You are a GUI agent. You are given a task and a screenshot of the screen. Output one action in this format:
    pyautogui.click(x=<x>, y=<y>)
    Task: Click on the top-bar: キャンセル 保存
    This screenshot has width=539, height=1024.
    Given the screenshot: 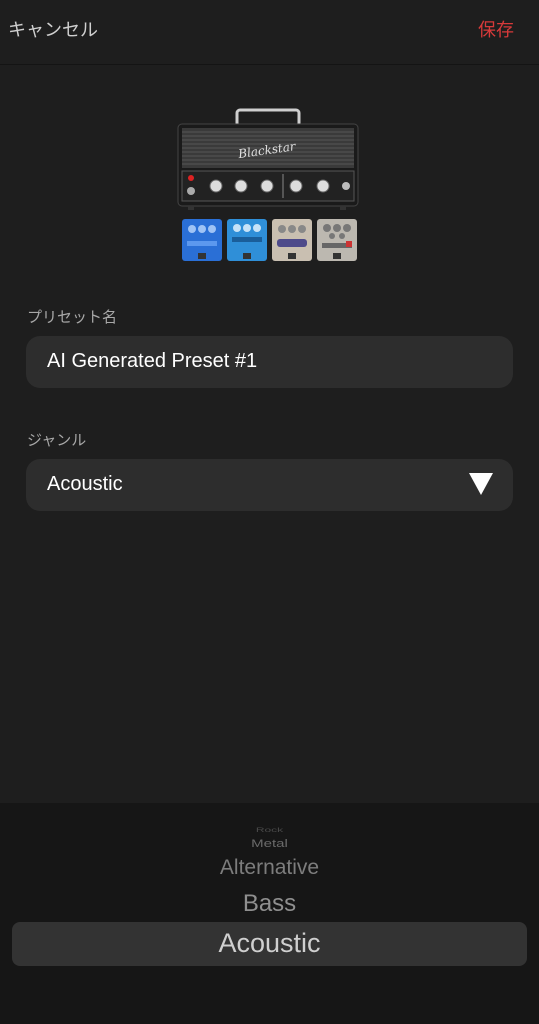 What is the action you would take?
    pyautogui.click(x=269, y=32)
    